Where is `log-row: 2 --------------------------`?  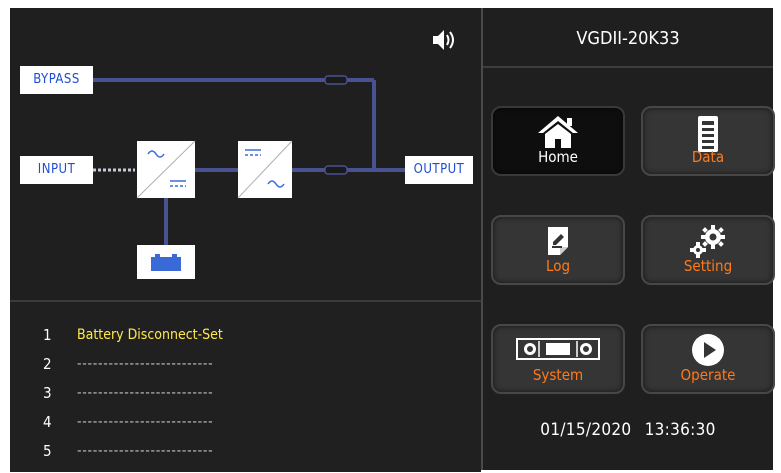 log-row: 2 -------------------------- is located at coordinates (128, 364).